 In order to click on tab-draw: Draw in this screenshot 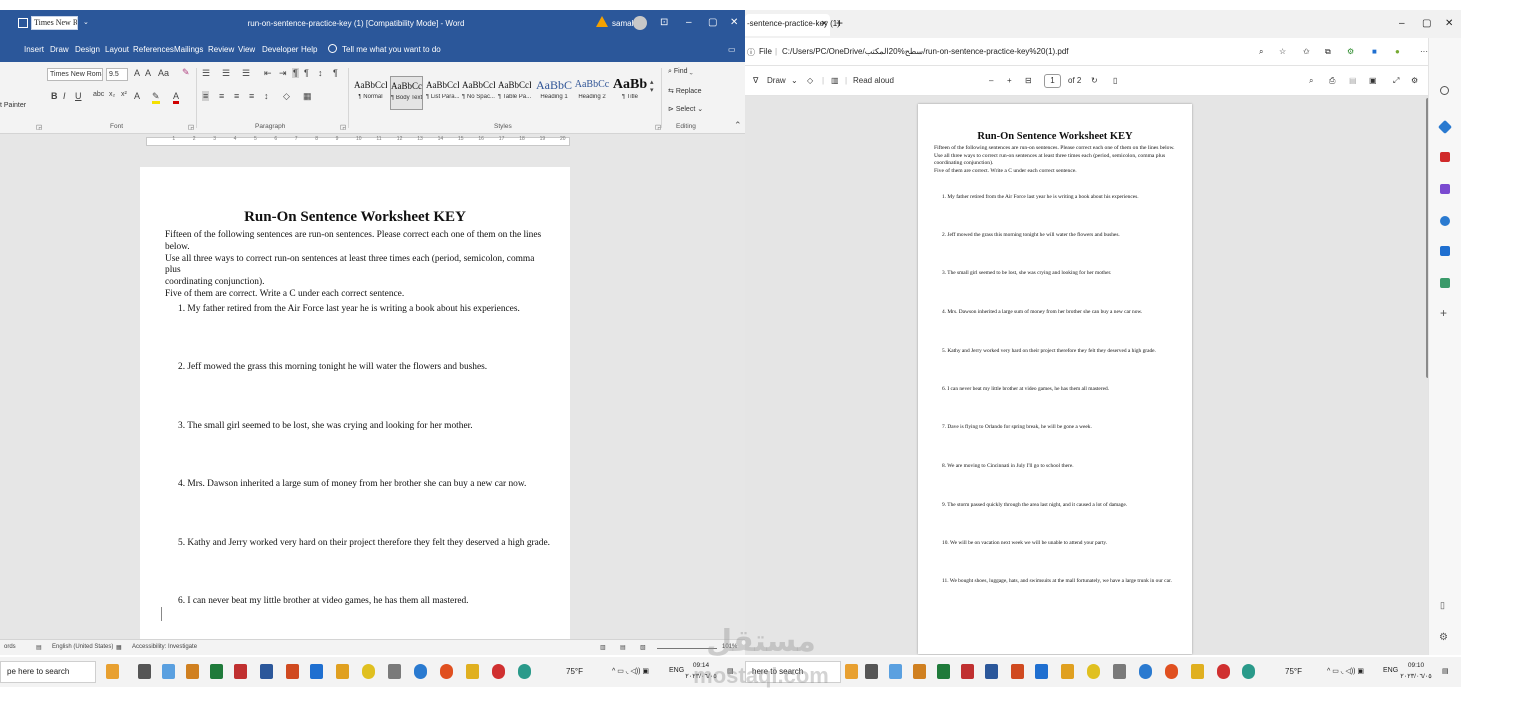, I will do `click(59, 49)`.